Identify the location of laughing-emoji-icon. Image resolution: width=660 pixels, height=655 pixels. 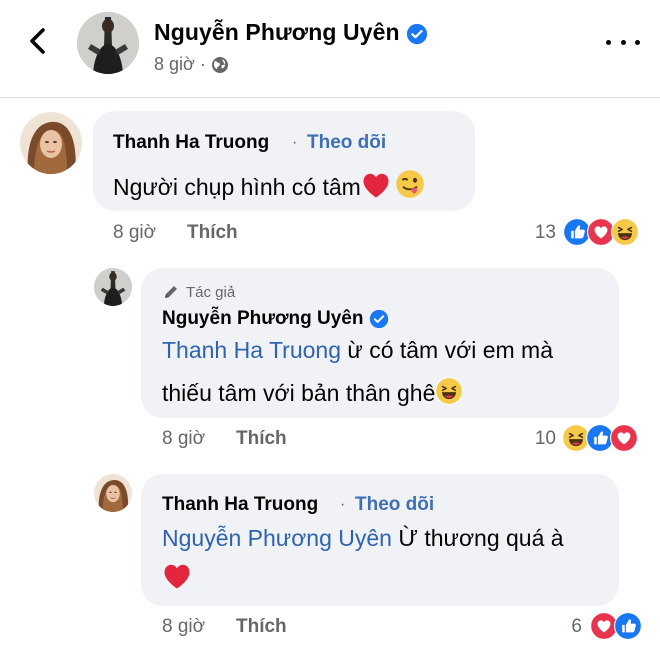
(449, 391).